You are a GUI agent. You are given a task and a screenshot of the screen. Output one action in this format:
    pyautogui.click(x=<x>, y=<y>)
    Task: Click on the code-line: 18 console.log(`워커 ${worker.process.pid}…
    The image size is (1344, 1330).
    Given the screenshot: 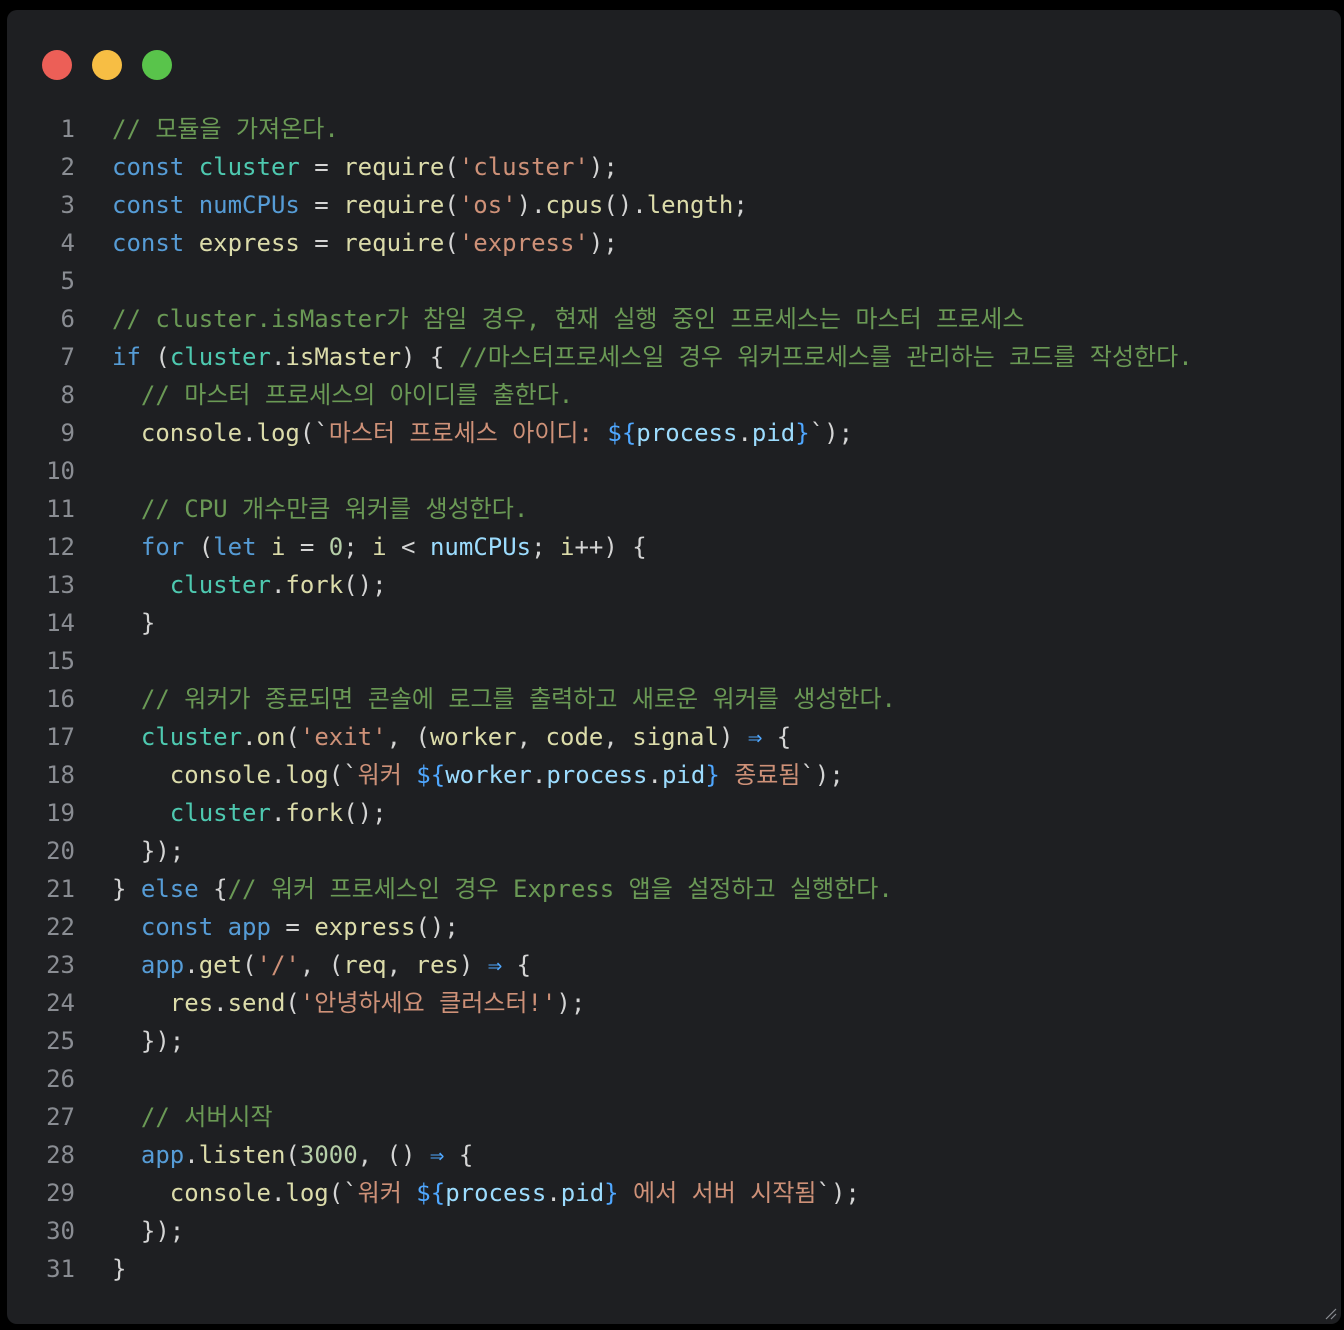 What is the action you would take?
    pyautogui.click(x=674, y=775)
    